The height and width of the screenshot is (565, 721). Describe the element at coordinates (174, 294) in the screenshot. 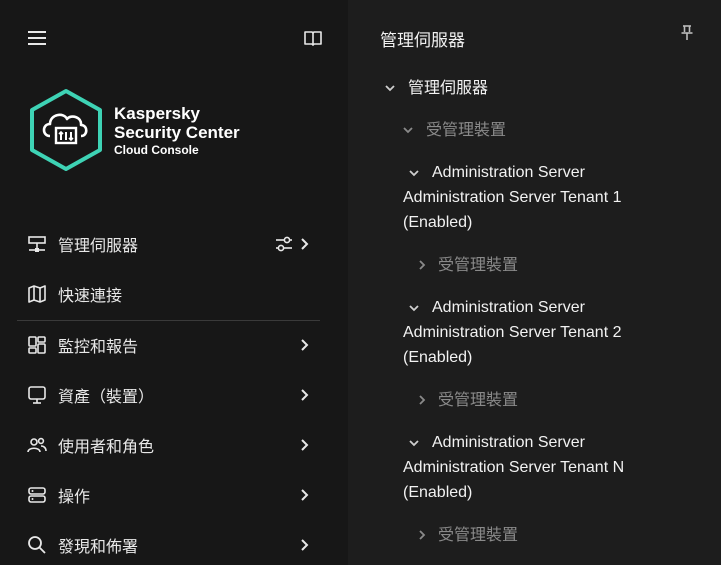

I see `sidebar-item-quick-connect: 快速連接` at that location.